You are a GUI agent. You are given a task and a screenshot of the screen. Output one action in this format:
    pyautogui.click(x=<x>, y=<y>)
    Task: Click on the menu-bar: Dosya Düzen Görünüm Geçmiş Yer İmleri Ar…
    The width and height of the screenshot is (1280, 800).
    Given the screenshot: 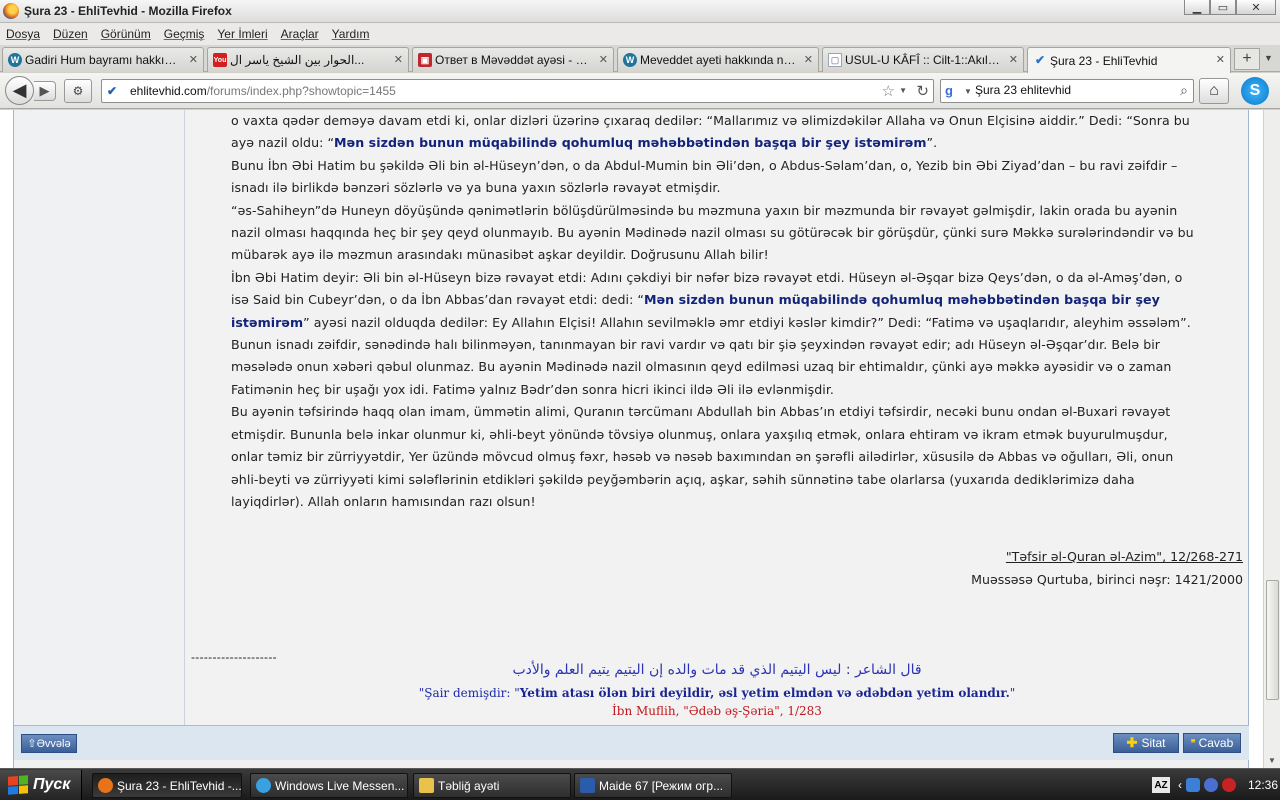 What is the action you would take?
    pyautogui.click(x=640, y=34)
    